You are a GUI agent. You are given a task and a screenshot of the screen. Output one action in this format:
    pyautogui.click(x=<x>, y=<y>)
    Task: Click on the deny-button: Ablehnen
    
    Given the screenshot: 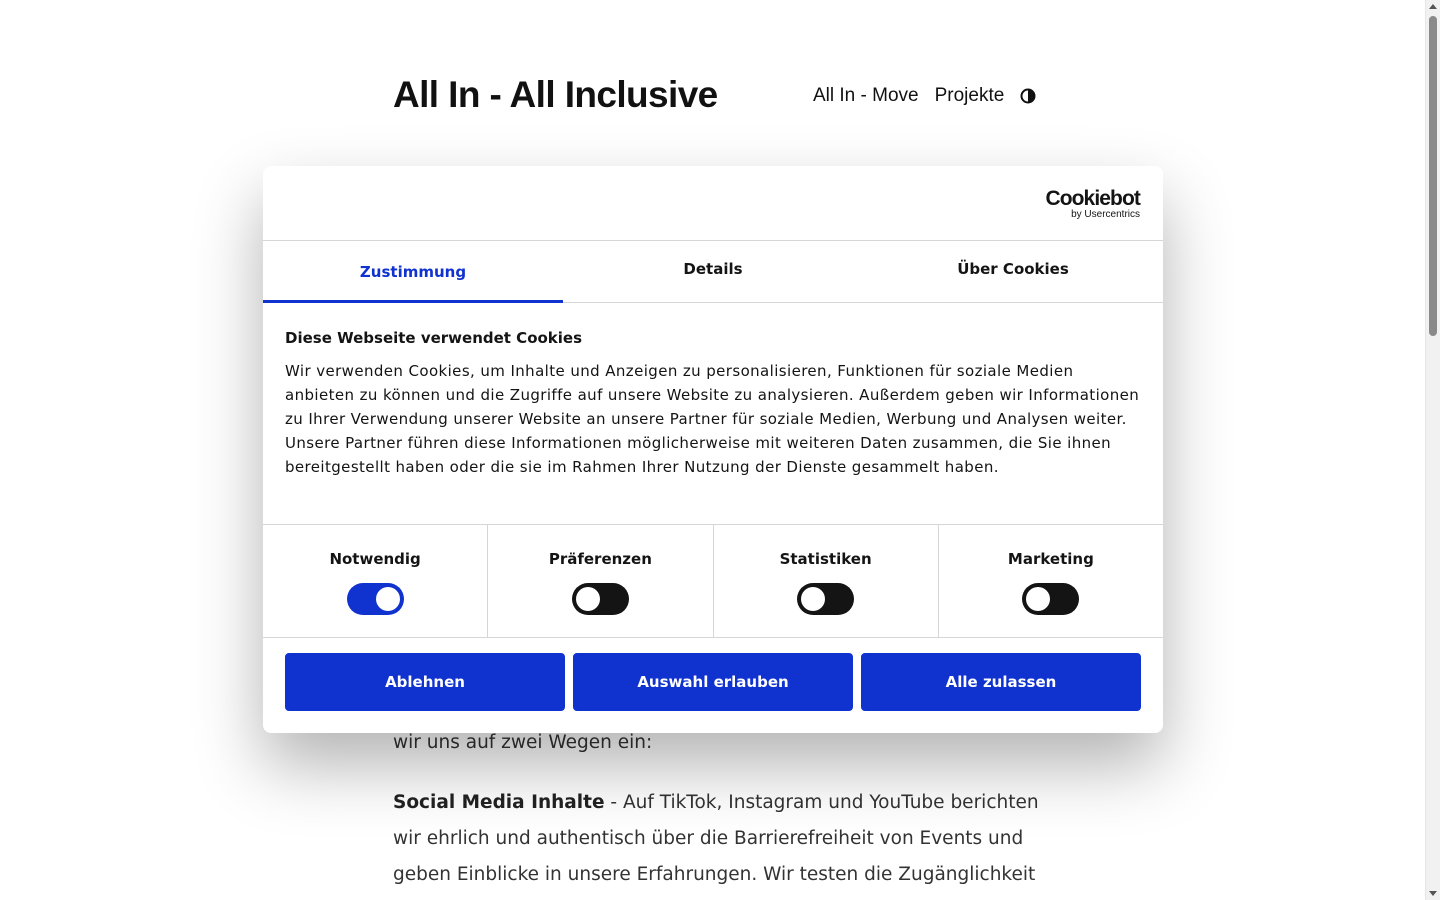 What is the action you would take?
    pyautogui.click(x=425, y=682)
    